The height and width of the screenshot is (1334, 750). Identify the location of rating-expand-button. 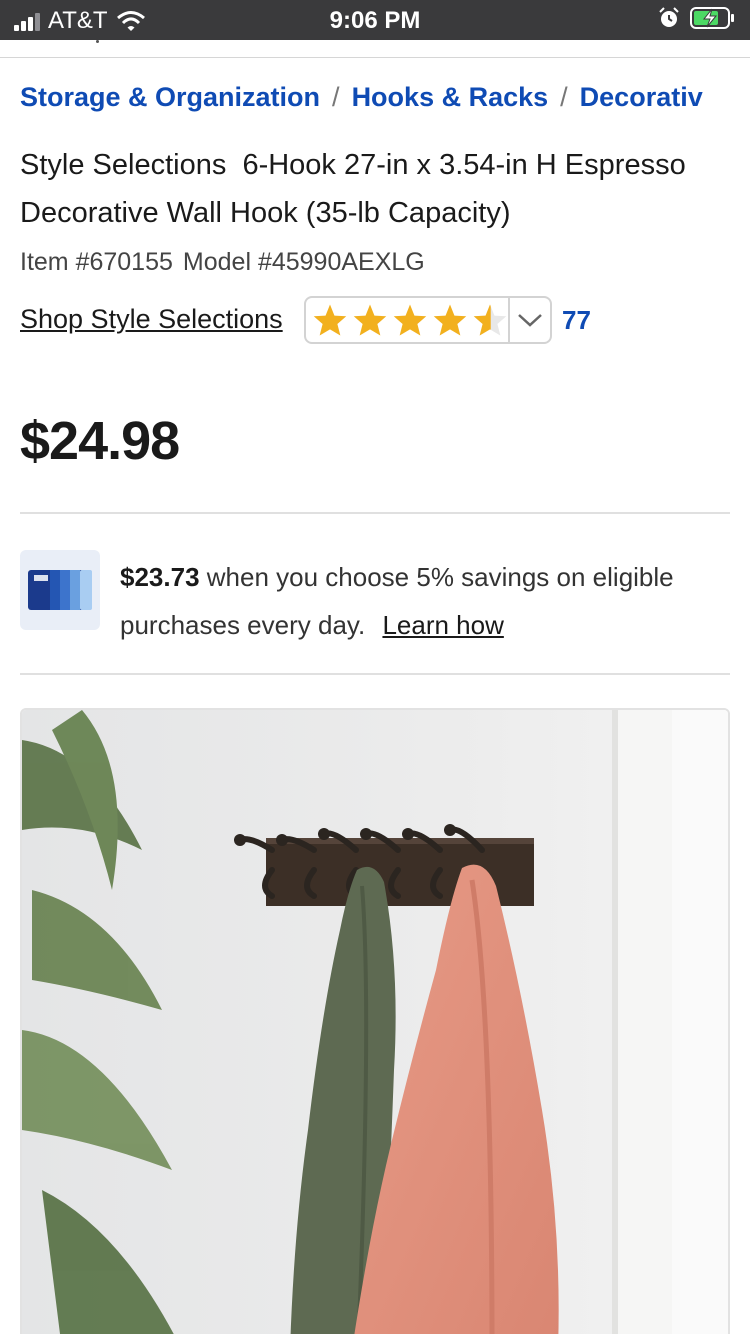
(530, 320).